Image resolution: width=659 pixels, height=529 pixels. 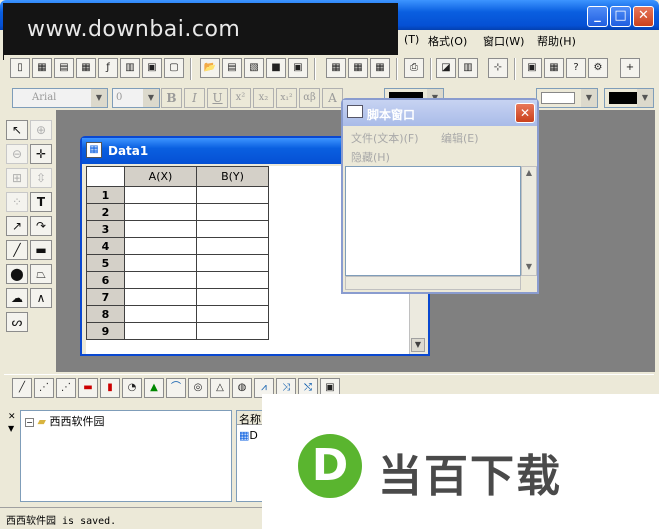 What do you see at coordinates (525, 113) in the screenshot?
I see `script-close-button: ✕` at bounding box center [525, 113].